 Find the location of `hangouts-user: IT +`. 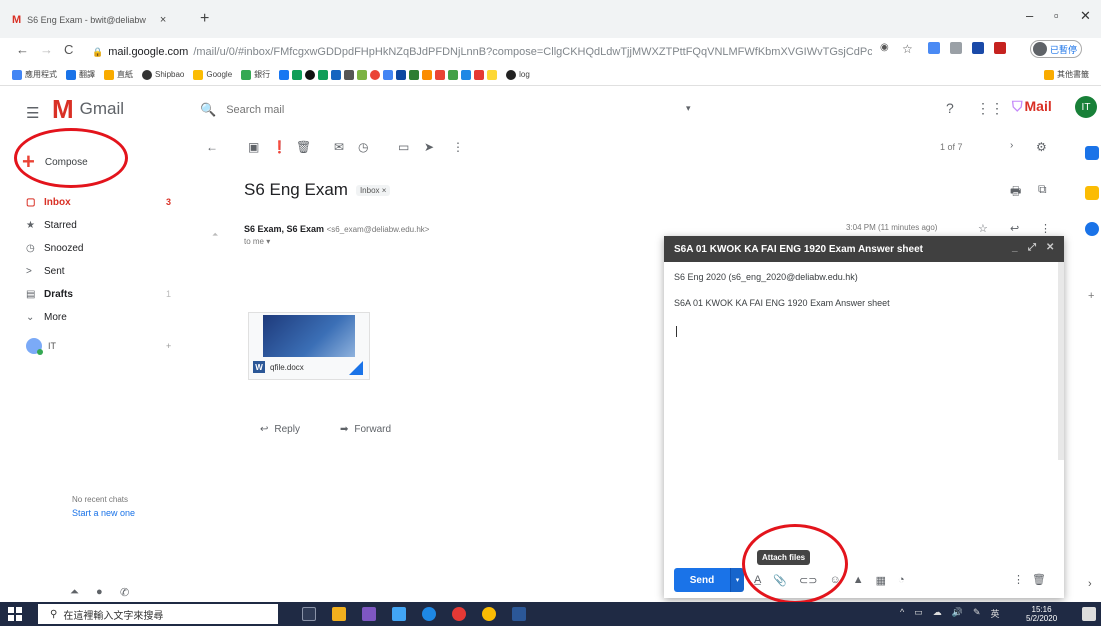

hangouts-user: IT + is located at coordinates (106, 346).